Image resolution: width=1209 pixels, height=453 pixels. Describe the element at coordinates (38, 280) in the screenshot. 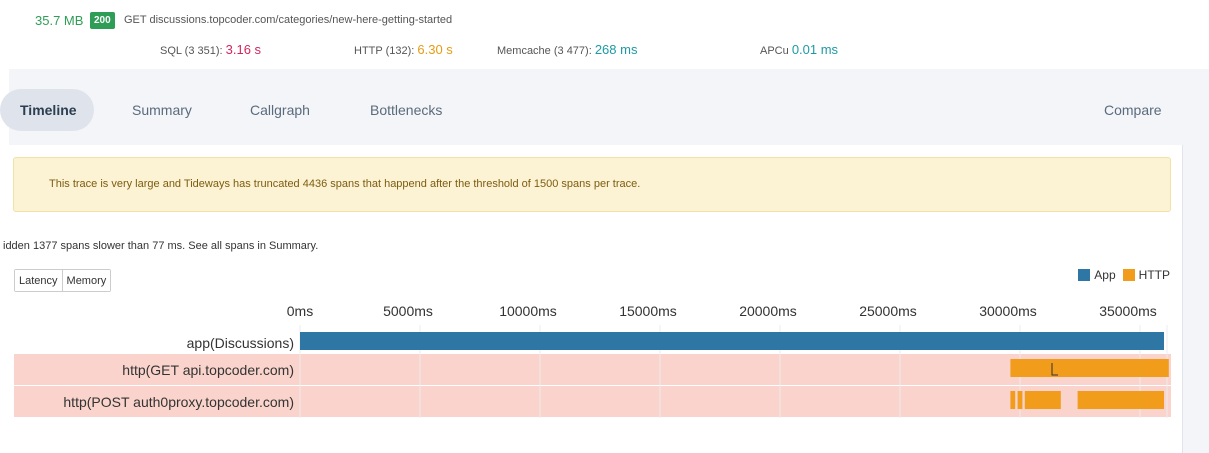

I see `latency-button: Latency` at that location.